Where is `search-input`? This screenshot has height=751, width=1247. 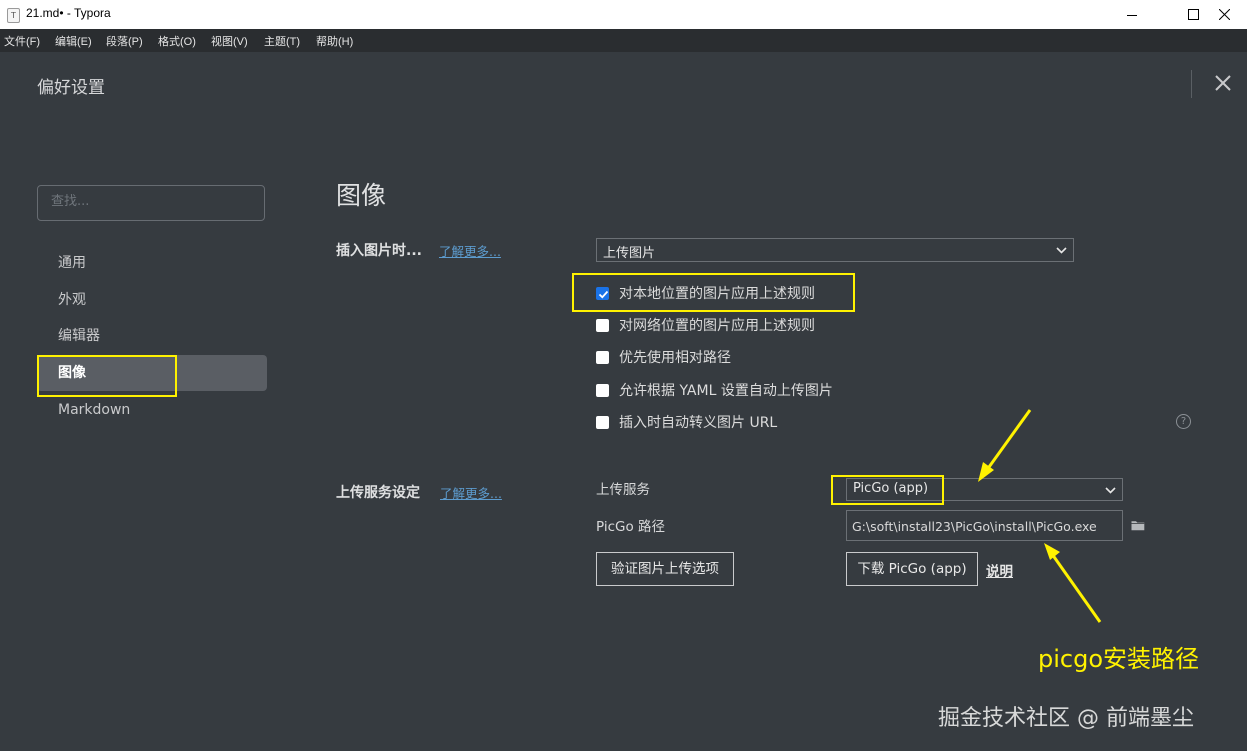 search-input is located at coordinates (151, 201).